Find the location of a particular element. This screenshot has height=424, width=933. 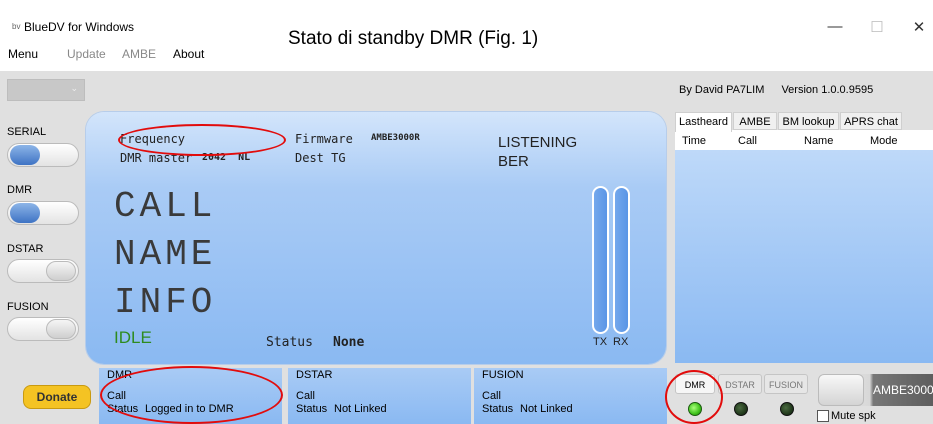

annotation-ellipse-dmr-led is located at coordinates (694, 397).